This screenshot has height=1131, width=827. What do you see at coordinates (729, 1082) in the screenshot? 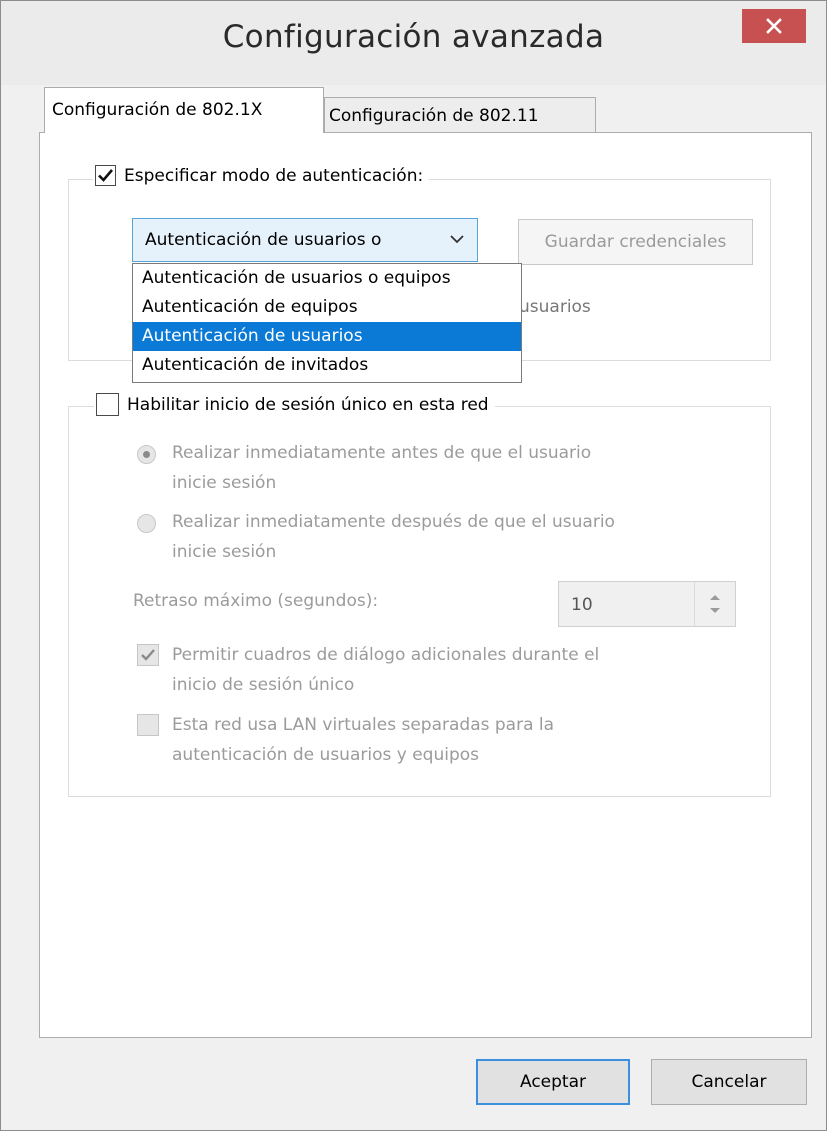
I see `cancel-button: Cancelar` at bounding box center [729, 1082].